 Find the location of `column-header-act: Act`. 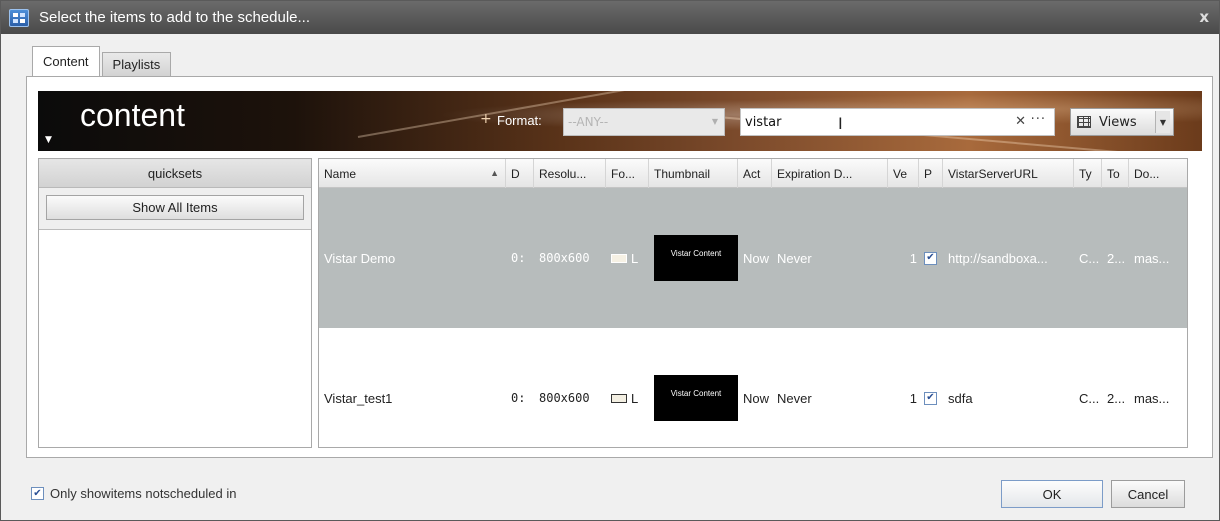

column-header-act: Act is located at coordinates (755, 173).